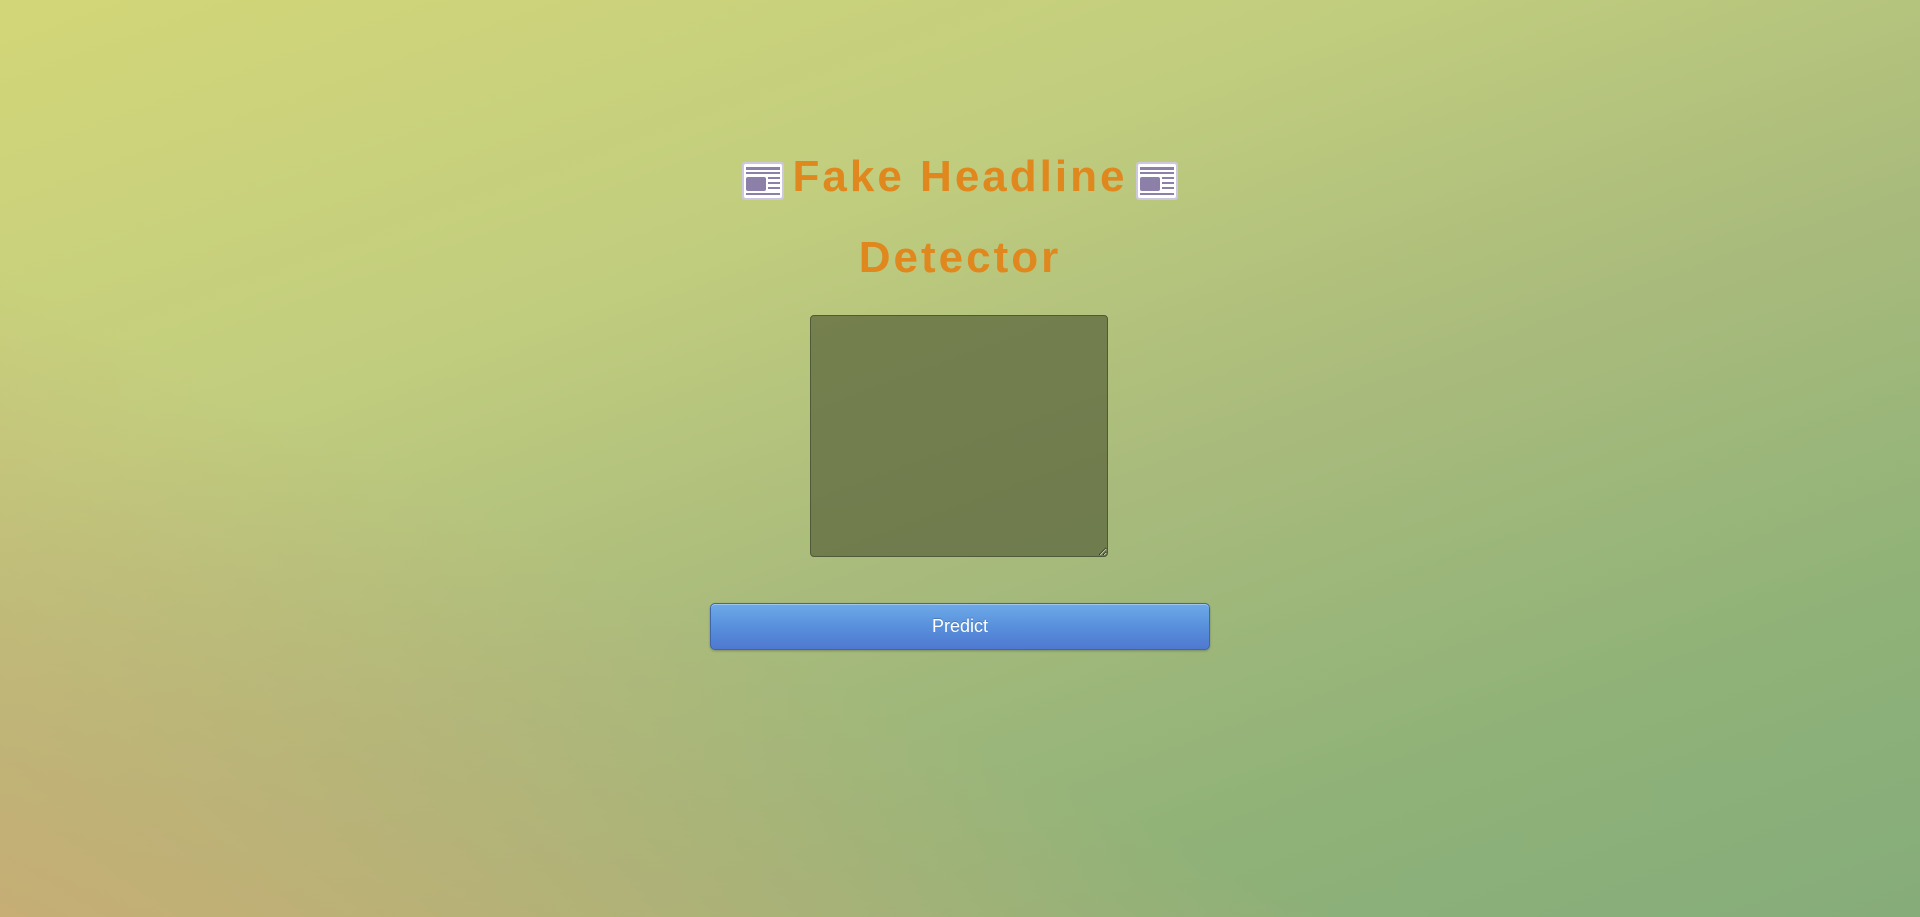 The width and height of the screenshot is (1920, 917). I want to click on page-title-text: Fake Headline, so click(960, 176).